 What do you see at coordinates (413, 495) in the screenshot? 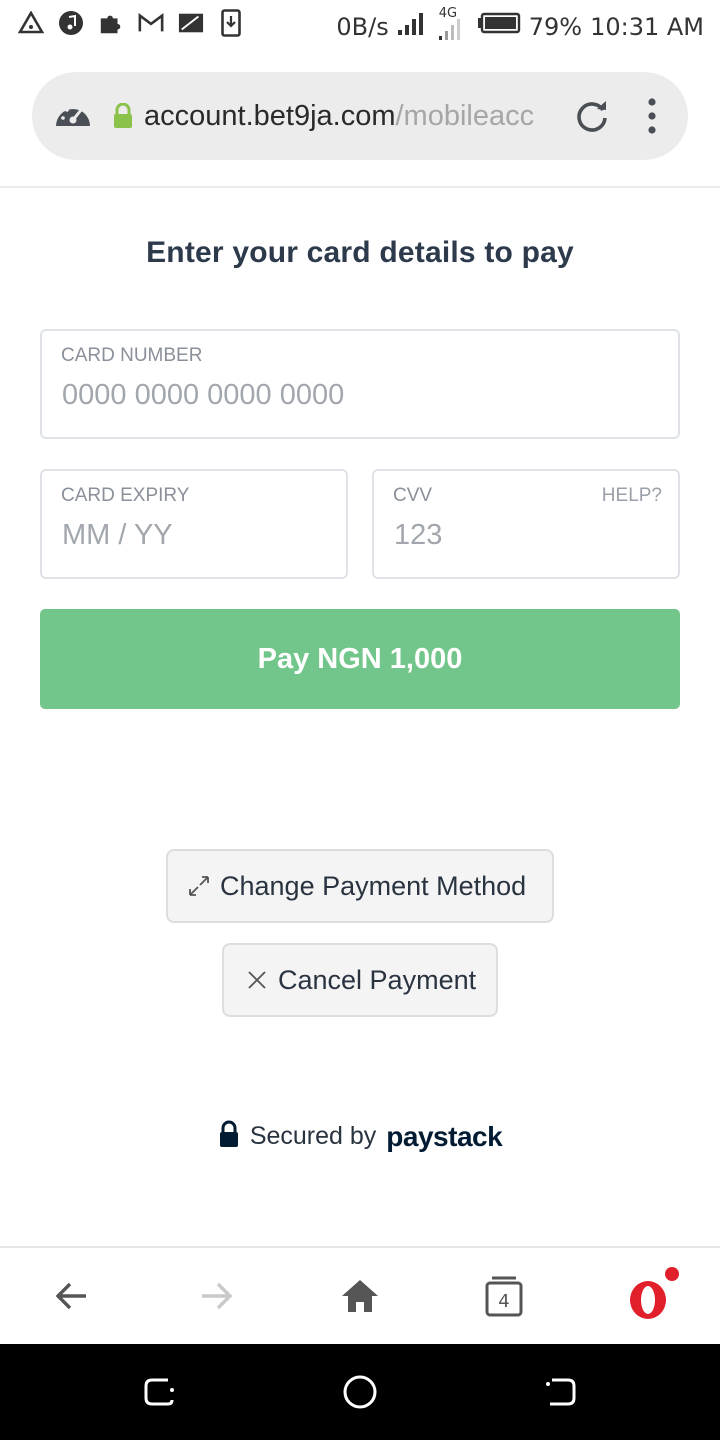
I see `cvv-label: CVV` at bounding box center [413, 495].